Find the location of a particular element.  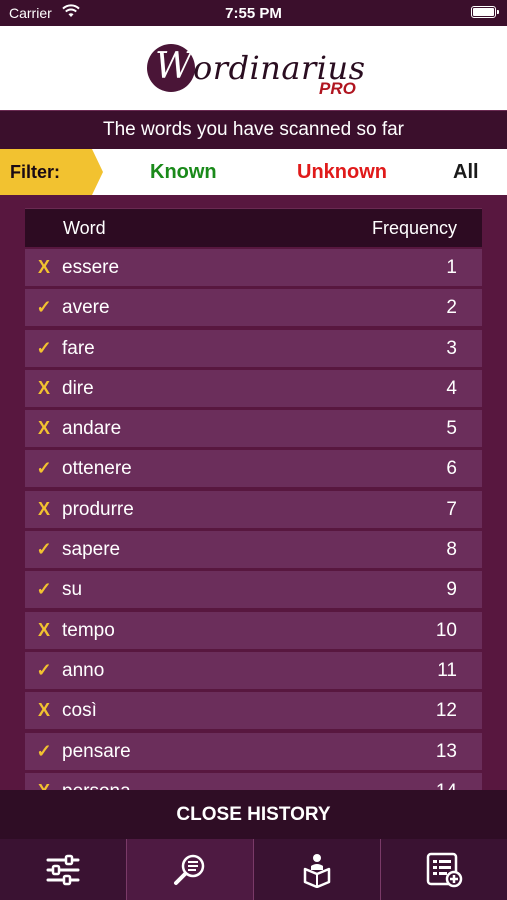

table-row: ✓ pensare 13 is located at coordinates (253, 751).